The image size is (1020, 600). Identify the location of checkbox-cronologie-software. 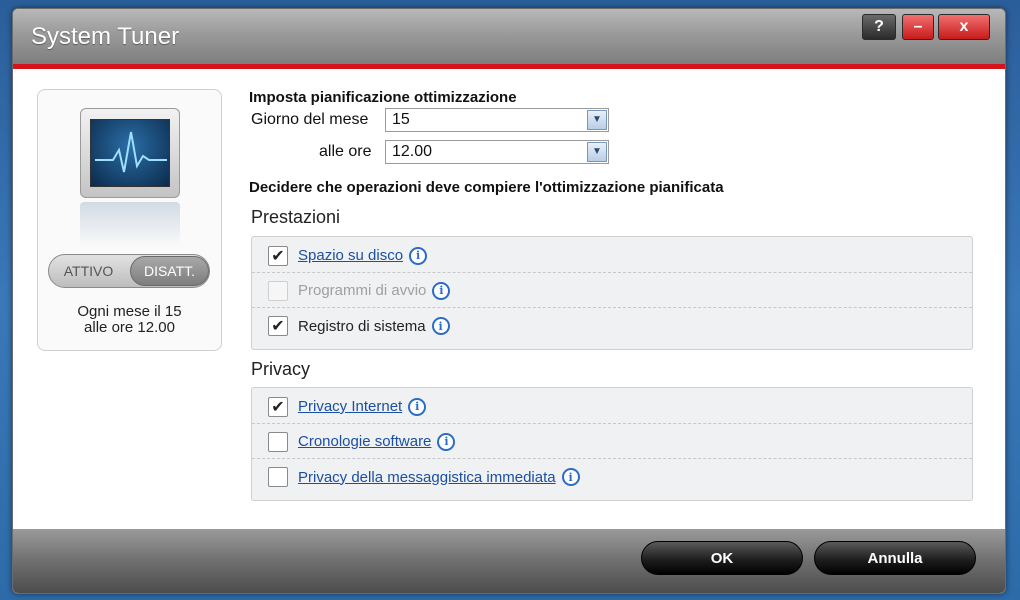
(278, 441).